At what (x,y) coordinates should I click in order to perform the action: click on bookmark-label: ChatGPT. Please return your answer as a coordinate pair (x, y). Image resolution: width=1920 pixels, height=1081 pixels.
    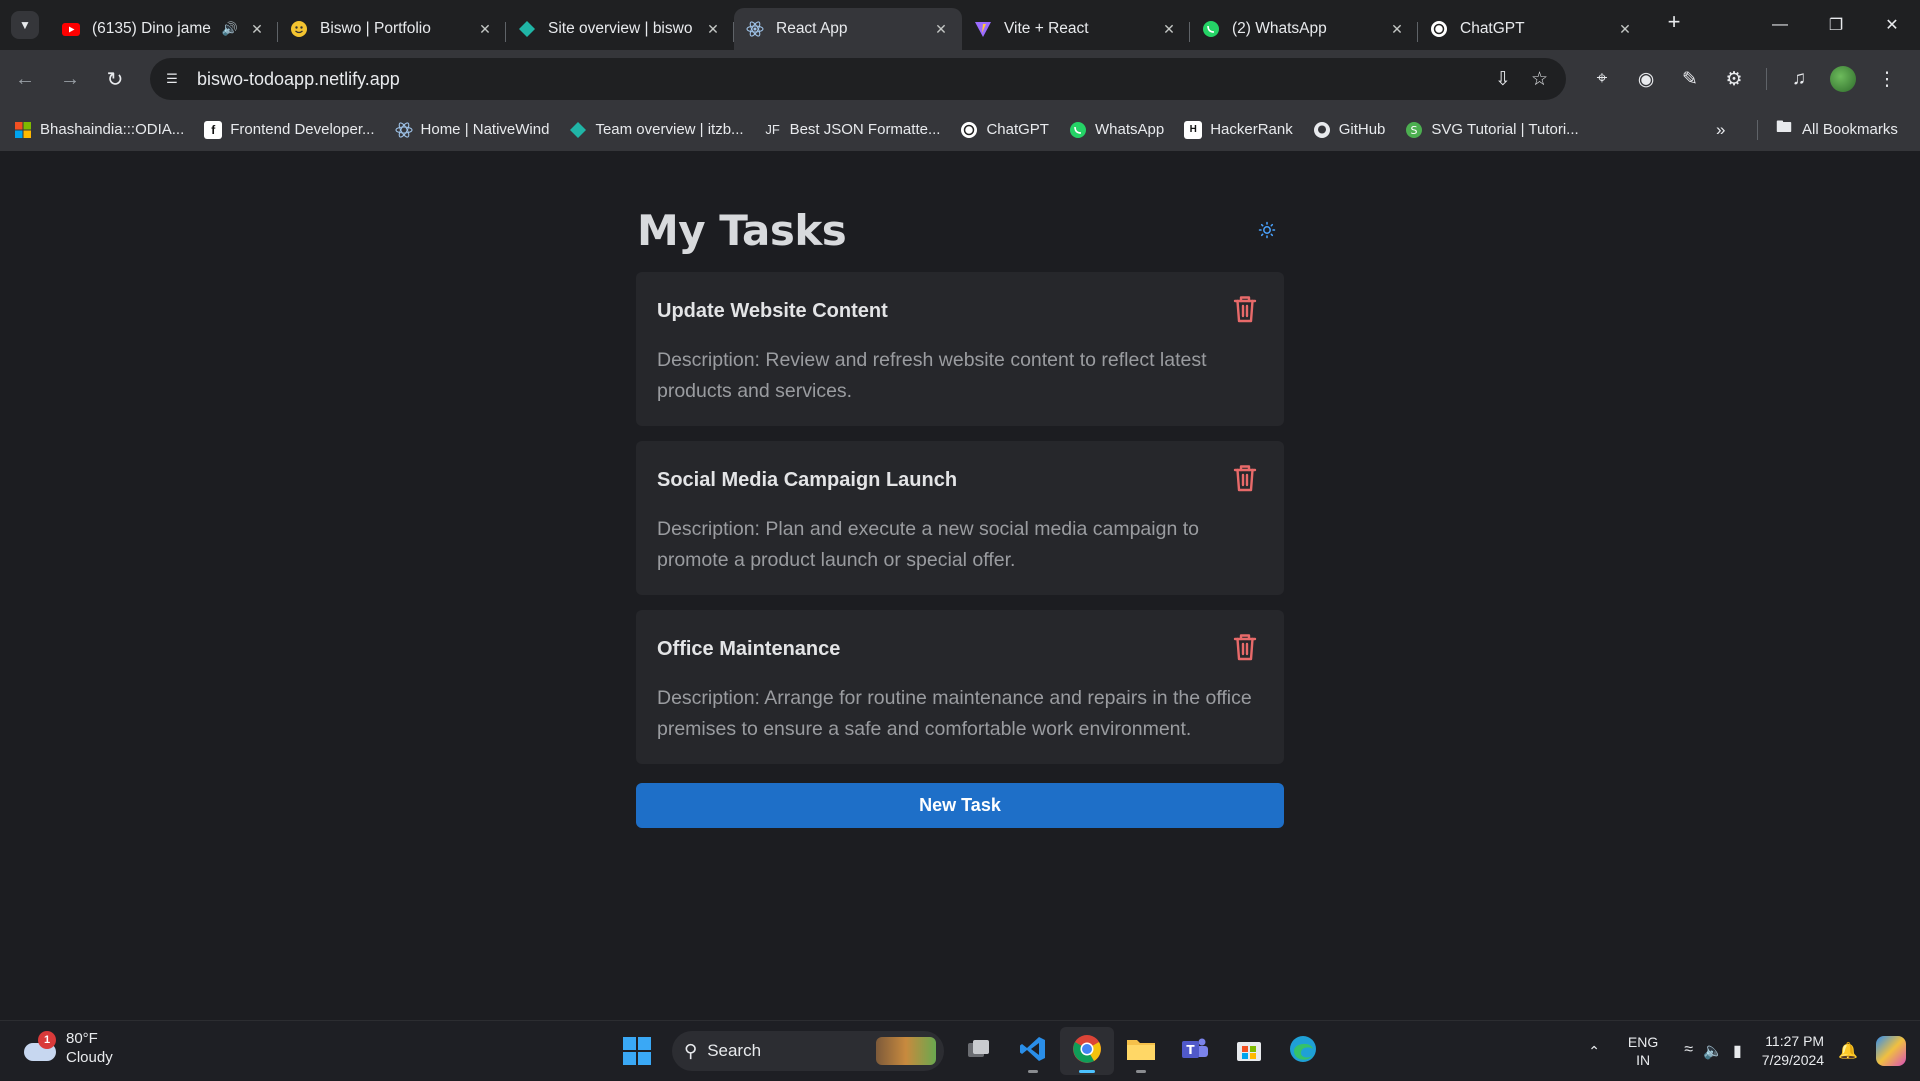
    Looking at the image, I should click on (1017, 129).